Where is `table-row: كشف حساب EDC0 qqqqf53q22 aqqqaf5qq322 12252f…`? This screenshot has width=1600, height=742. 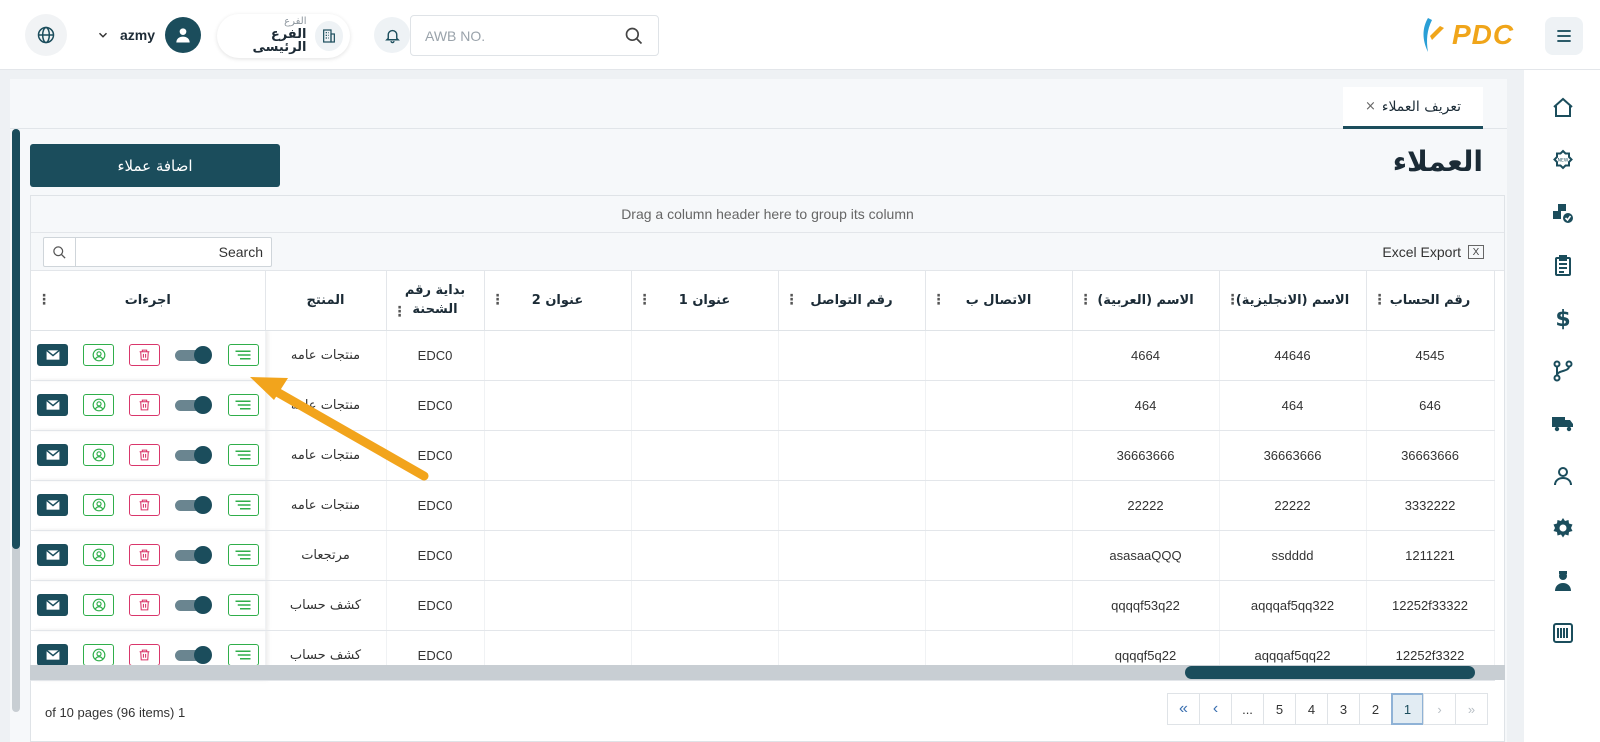
table-row: كشف حساب EDC0 qqqqf53q22 aqqqaf5qq322 12252f… is located at coordinates (763, 605).